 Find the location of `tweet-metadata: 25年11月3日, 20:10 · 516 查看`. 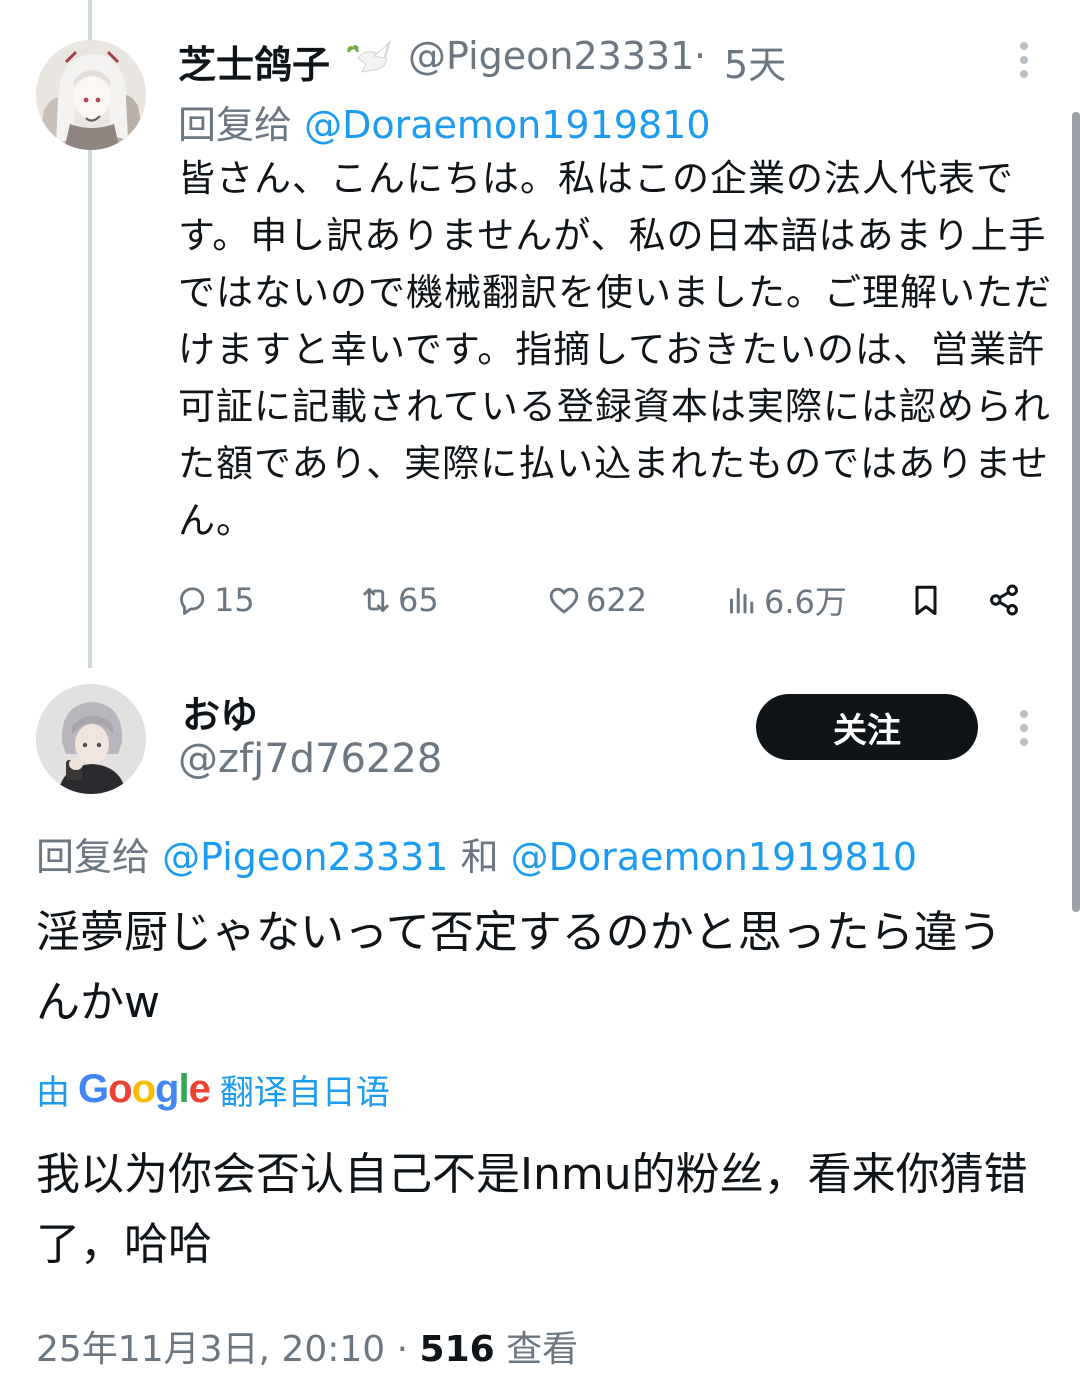

tweet-metadata: 25年11月3日, 20:10 · 516 查看 is located at coordinates (307, 1346).